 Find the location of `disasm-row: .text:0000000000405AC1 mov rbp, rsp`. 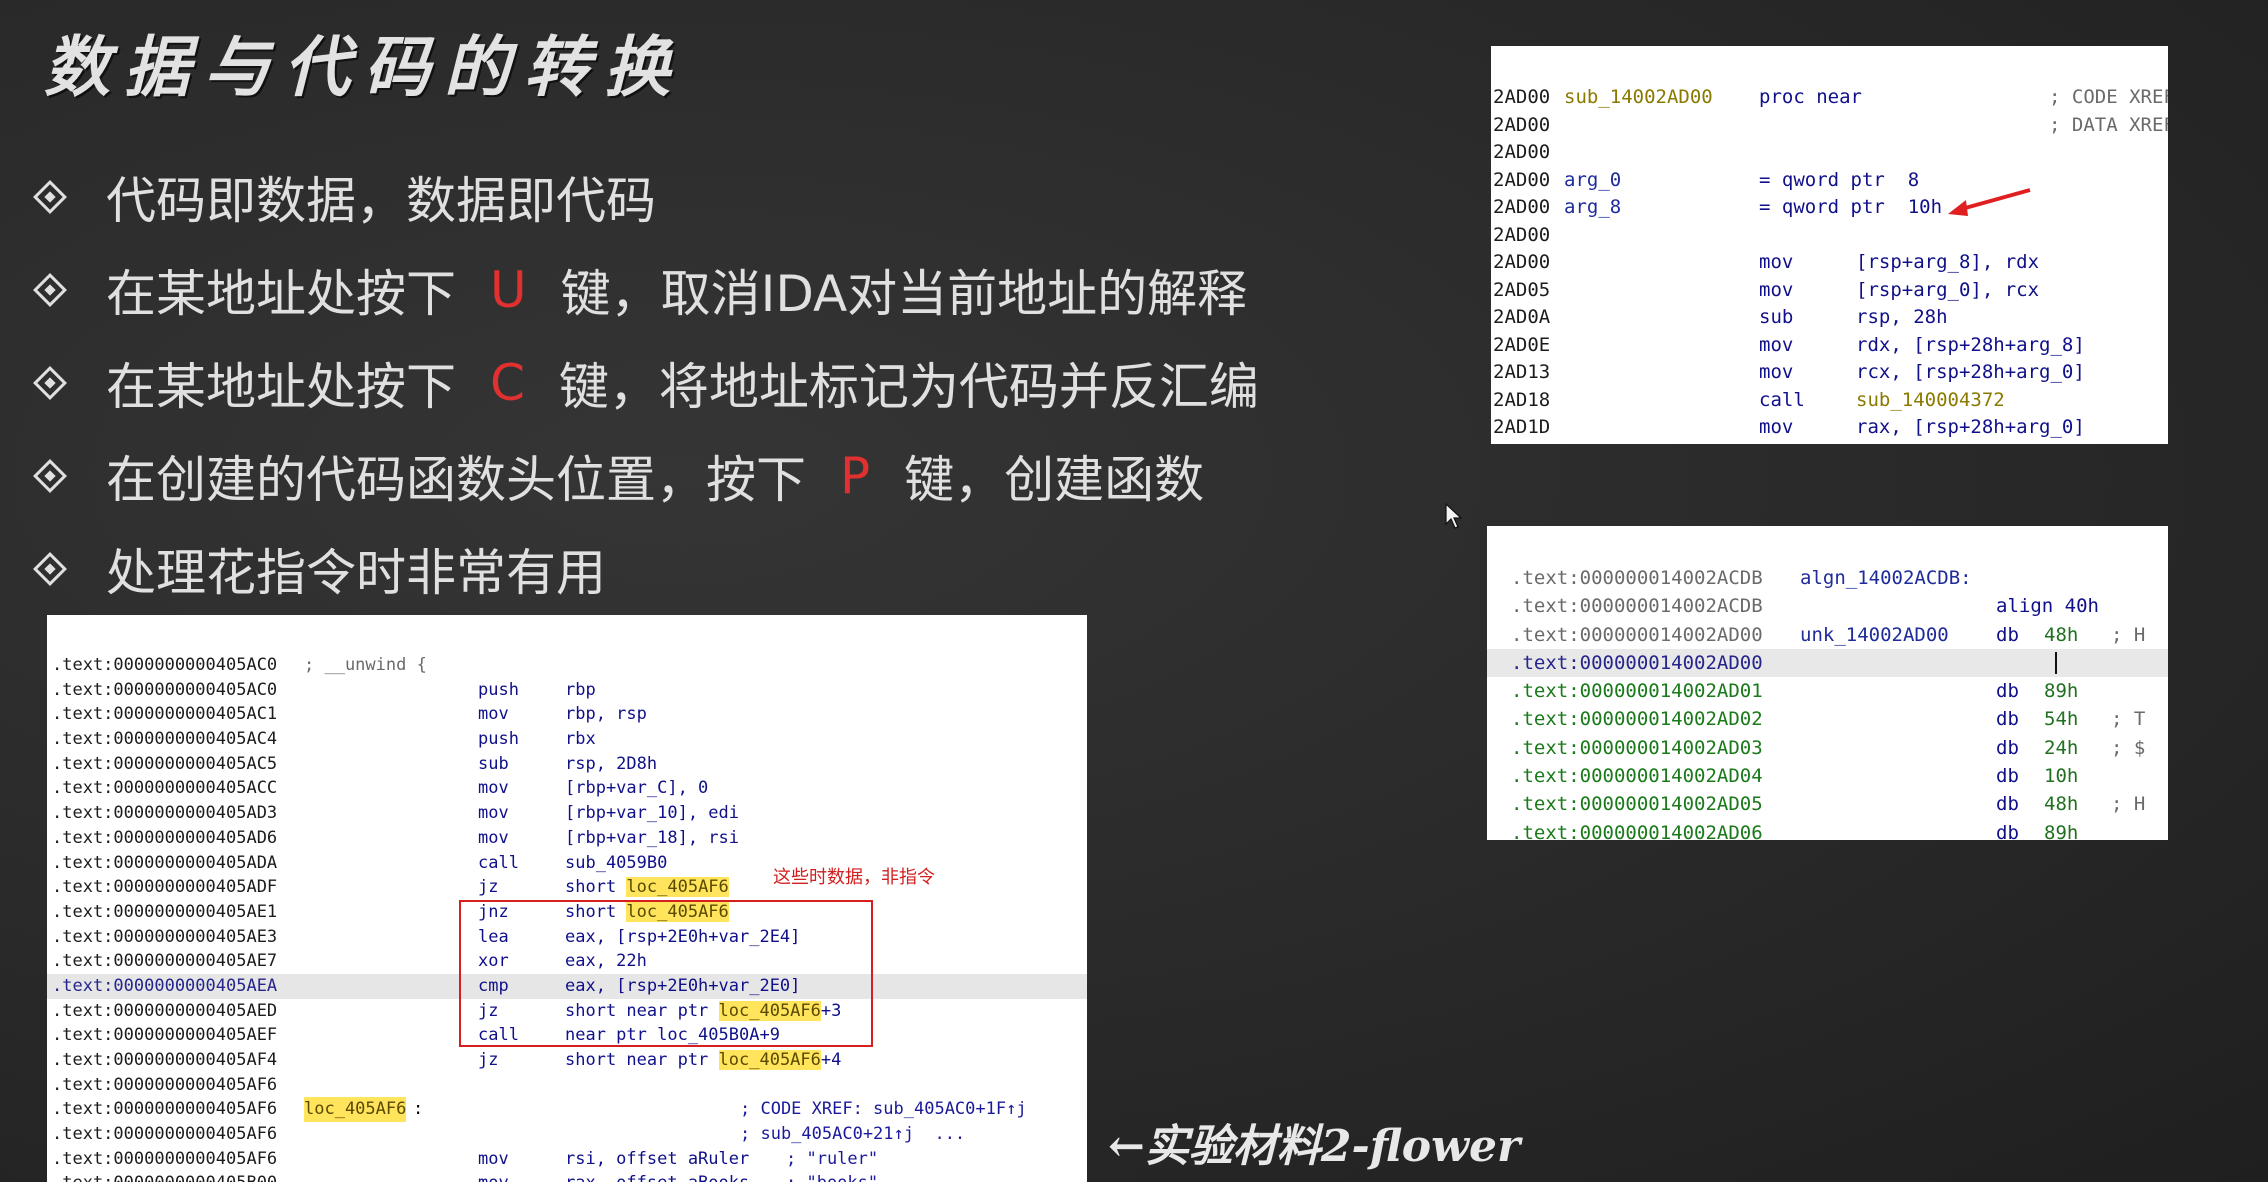

disasm-row: .text:0000000000405AC1 mov rbp, rsp is located at coordinates (567, 714).